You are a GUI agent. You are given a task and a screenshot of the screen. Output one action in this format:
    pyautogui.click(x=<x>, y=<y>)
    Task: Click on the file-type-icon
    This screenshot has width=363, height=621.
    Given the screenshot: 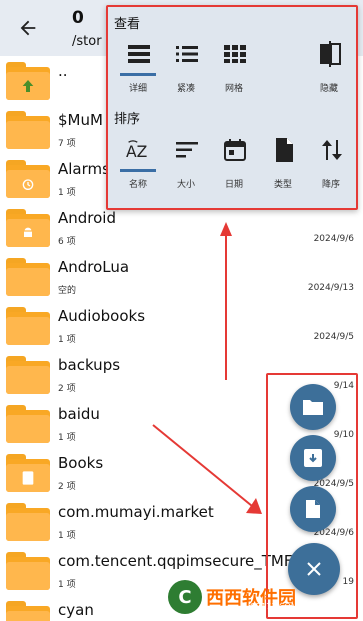 What is the action you would take?
    pyautogui.click(x=284, y=150)
    